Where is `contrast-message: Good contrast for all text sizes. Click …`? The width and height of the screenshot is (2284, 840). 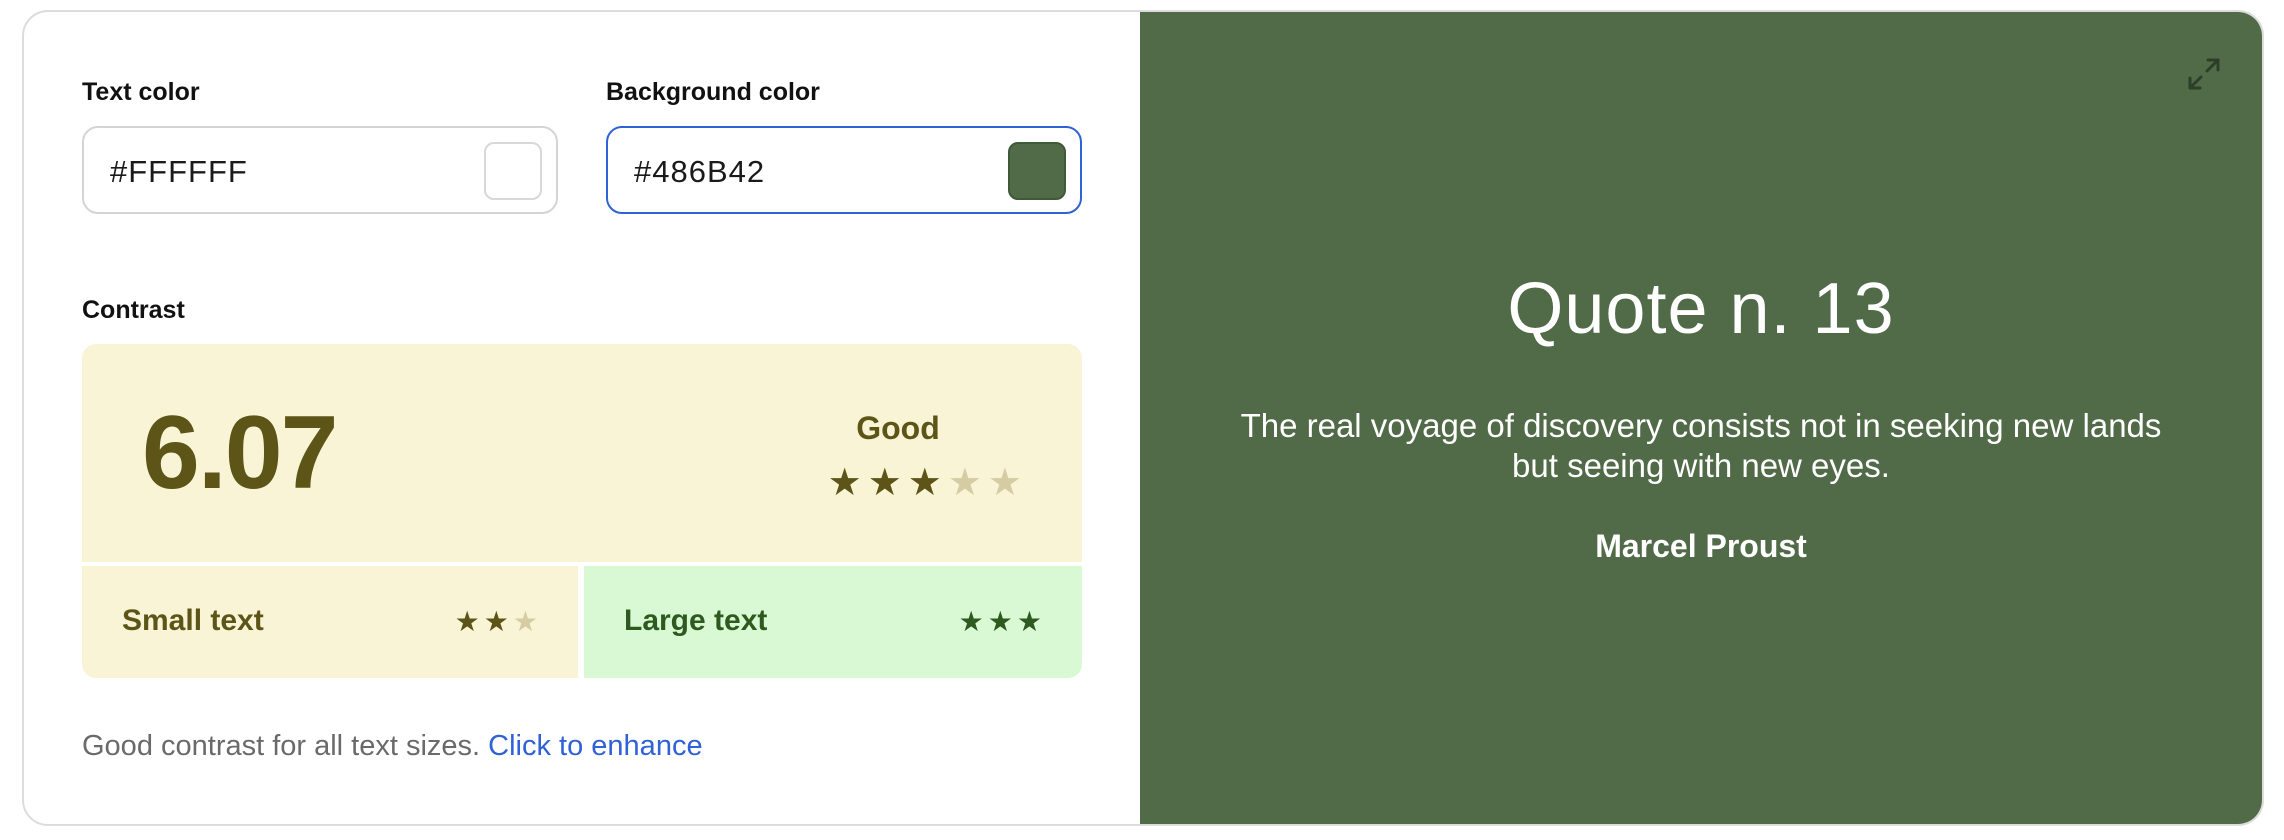 contrast-message: Good contrast for all text sizes. Click … is located at coordinates (392, 746).